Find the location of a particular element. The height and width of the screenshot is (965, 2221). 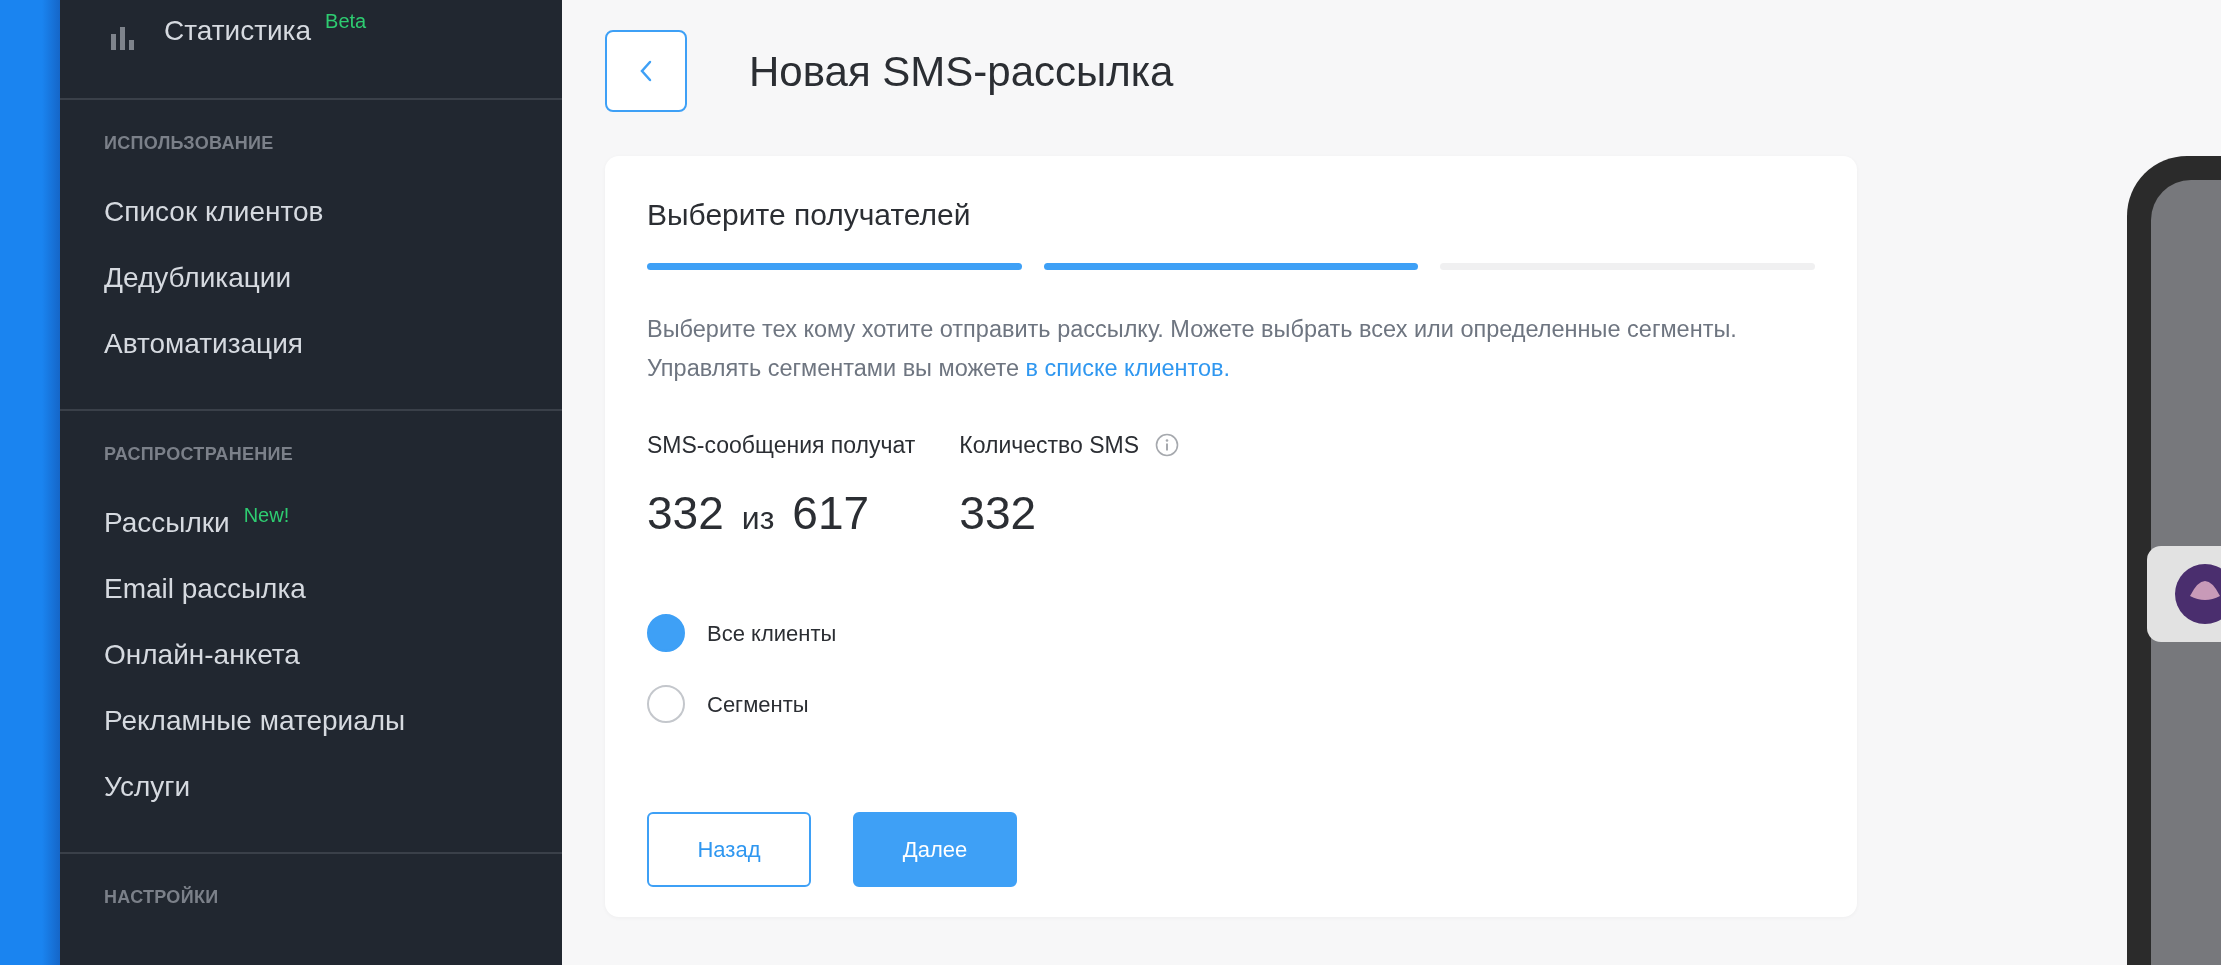

back-button is located at coordinates (646, 71).